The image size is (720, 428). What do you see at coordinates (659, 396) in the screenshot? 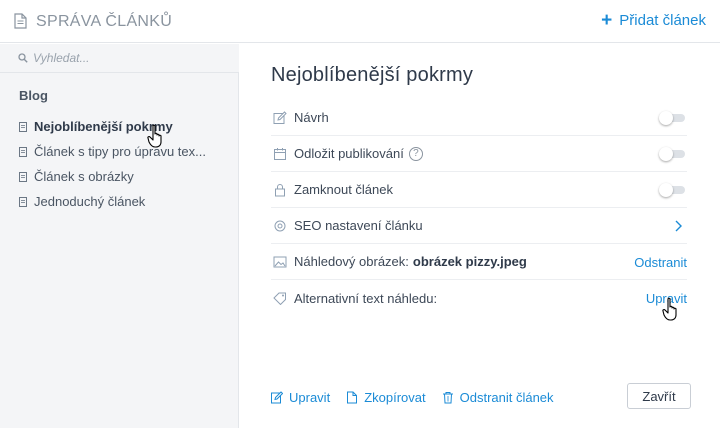
I see `close-button: Zavřít` at bounding box center [659, 396].